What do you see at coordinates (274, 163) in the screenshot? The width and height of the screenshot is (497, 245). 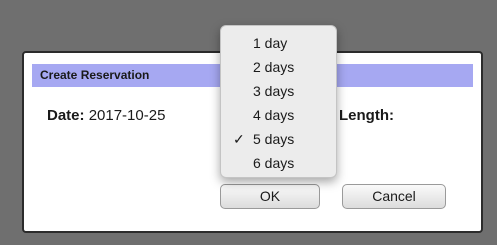 I see `option-label: 6 days` at bounding box center [274, 163].